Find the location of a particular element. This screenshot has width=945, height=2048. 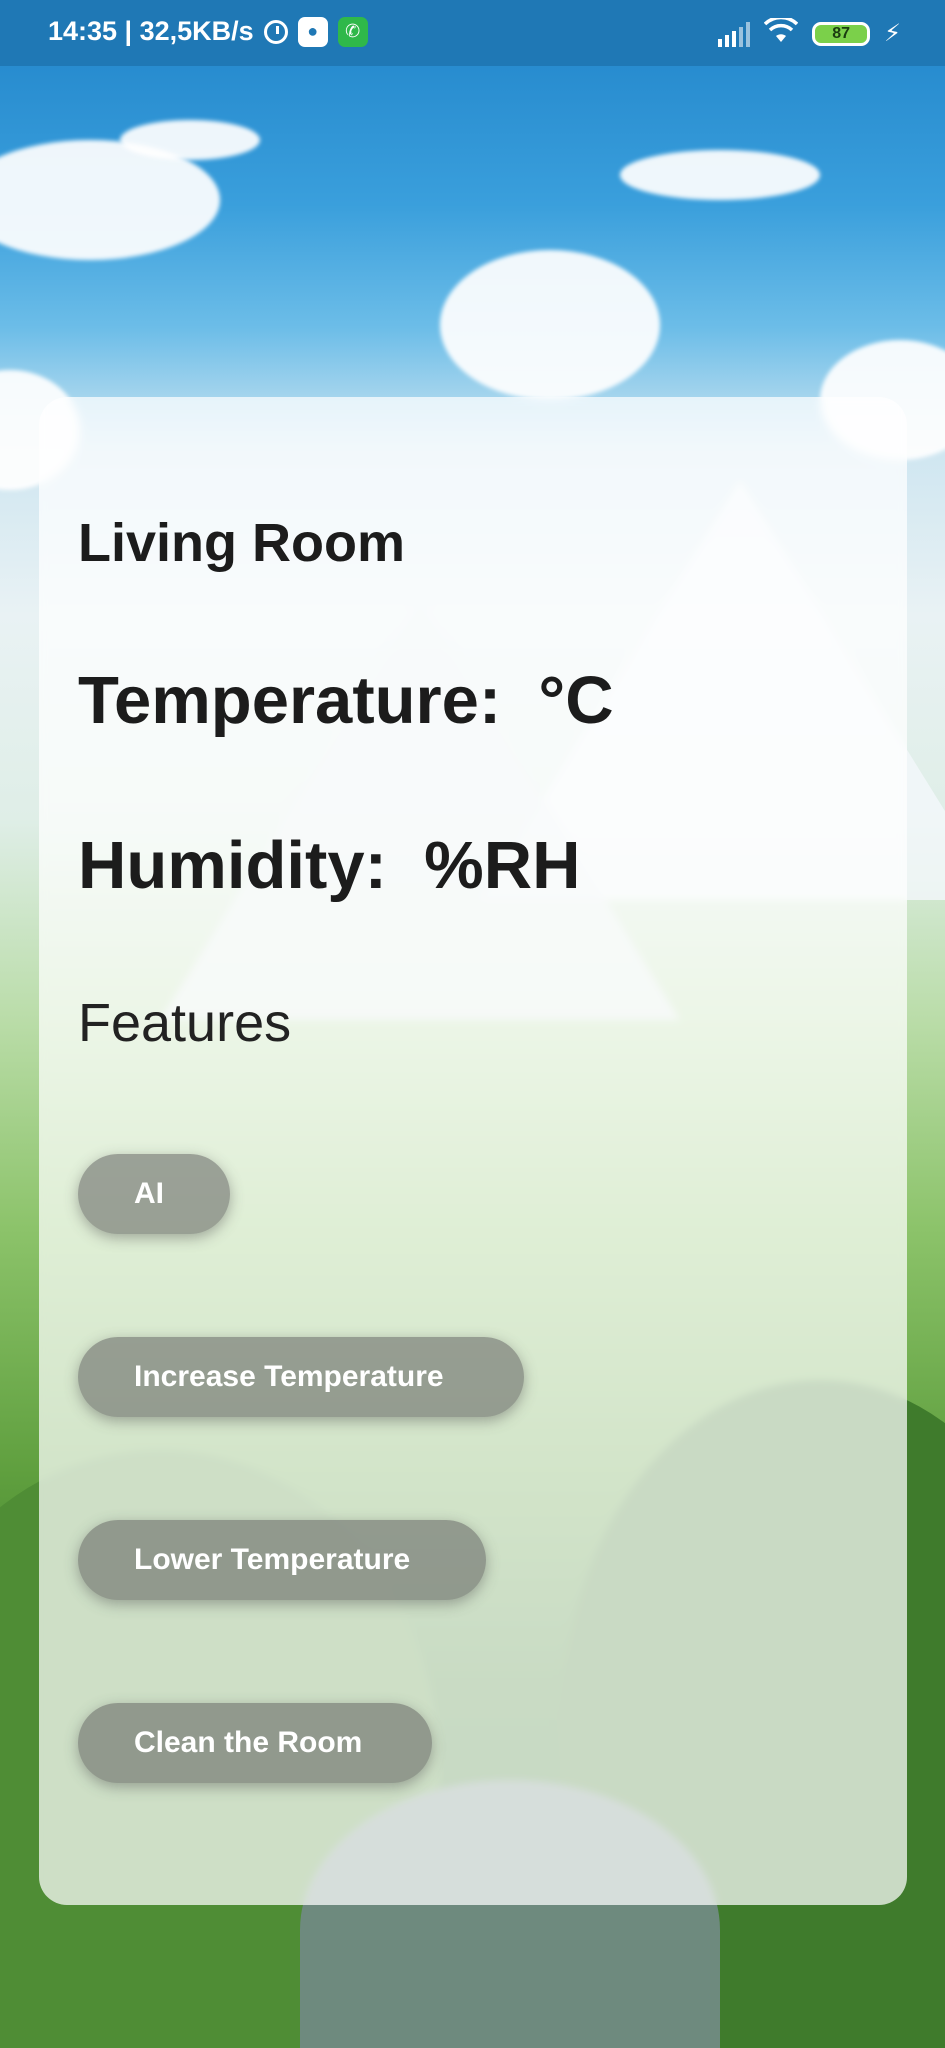

room-title: Living Room is located at coordinates (241, 543).